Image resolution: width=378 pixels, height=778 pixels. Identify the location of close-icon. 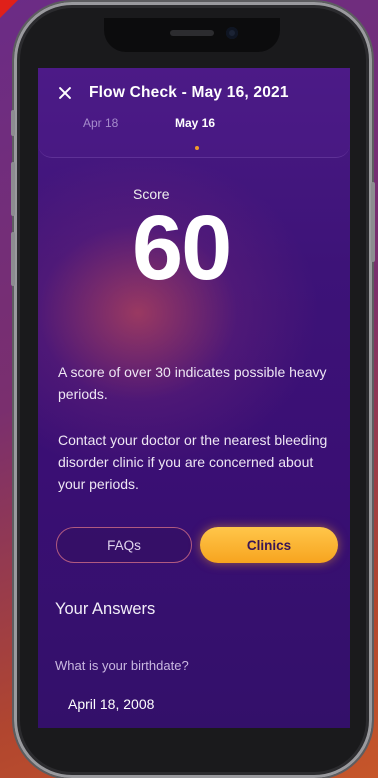
(65, 93).